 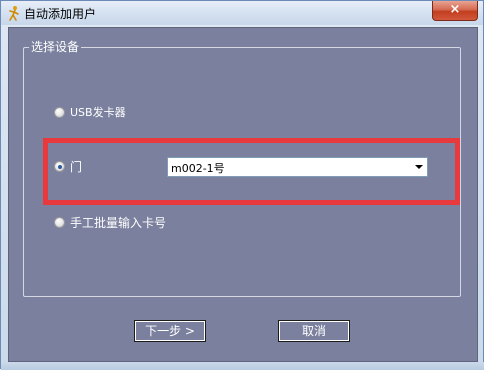 I want to click on radio-usb, so click(x=59, y=112).